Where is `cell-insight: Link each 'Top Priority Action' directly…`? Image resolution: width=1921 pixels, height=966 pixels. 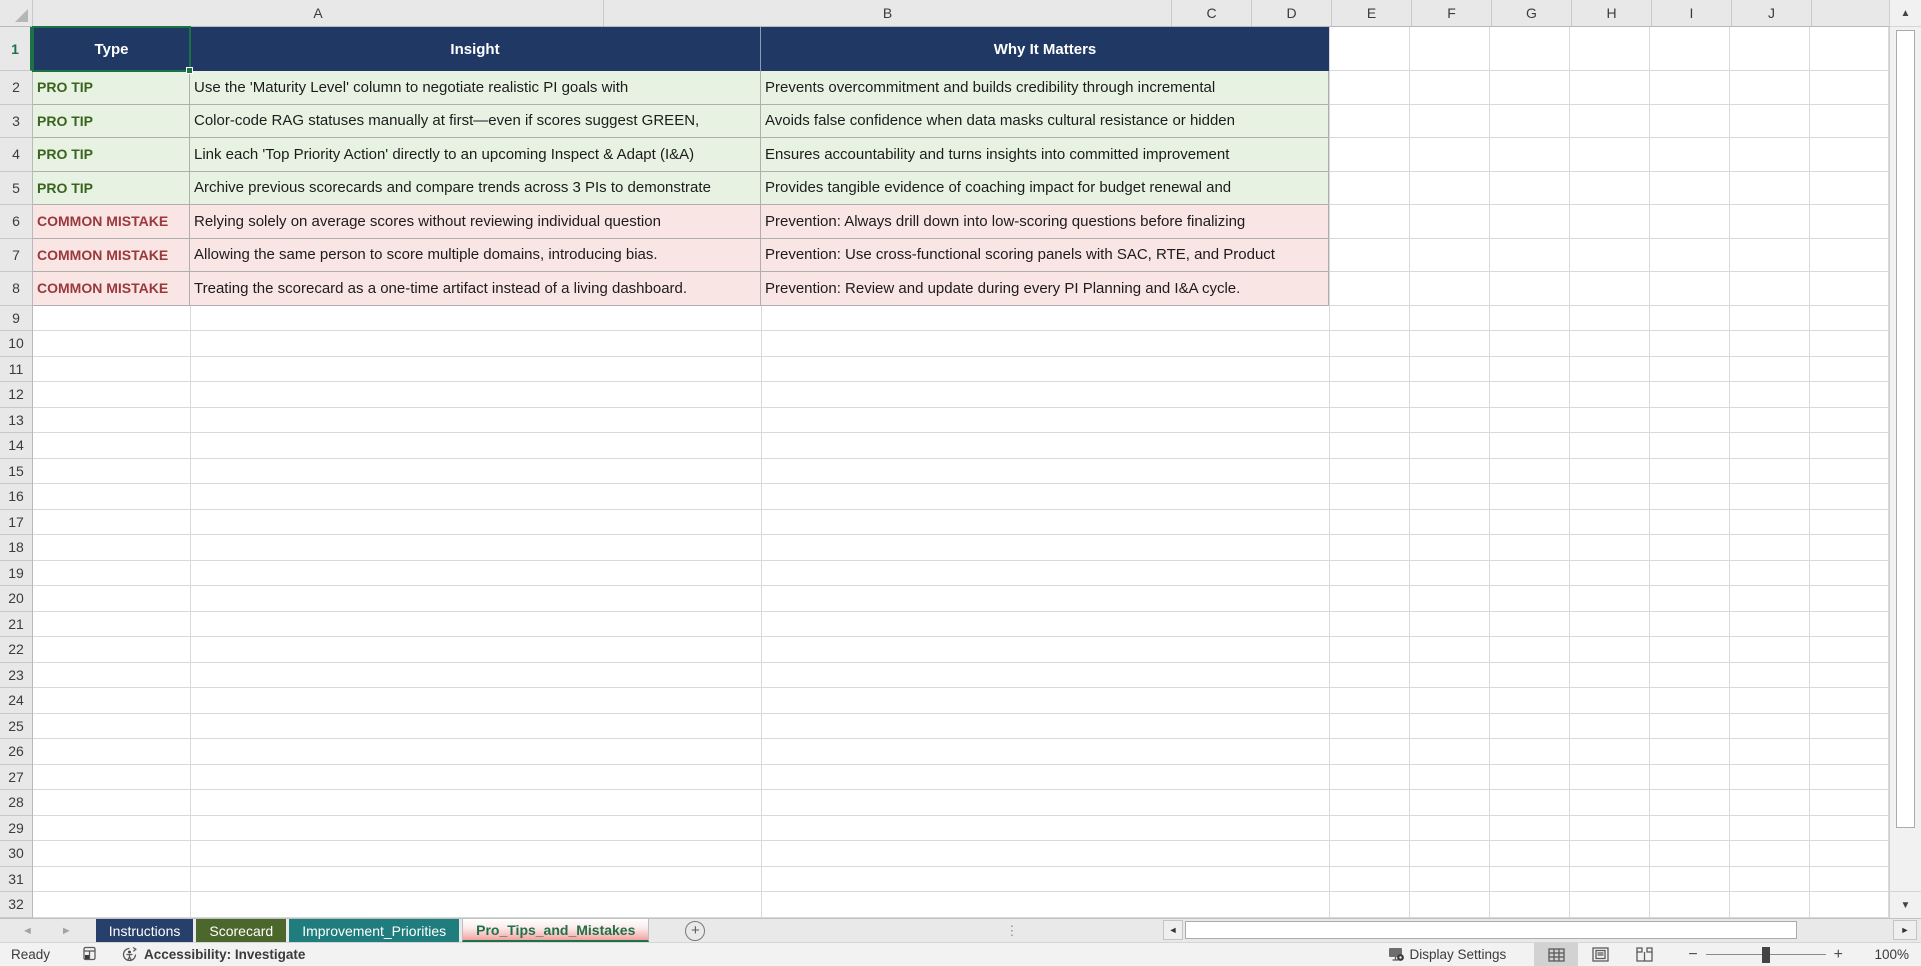
cell-insight: Link each 'Top Priority Action' directly… is located at coordinates (475, 155).